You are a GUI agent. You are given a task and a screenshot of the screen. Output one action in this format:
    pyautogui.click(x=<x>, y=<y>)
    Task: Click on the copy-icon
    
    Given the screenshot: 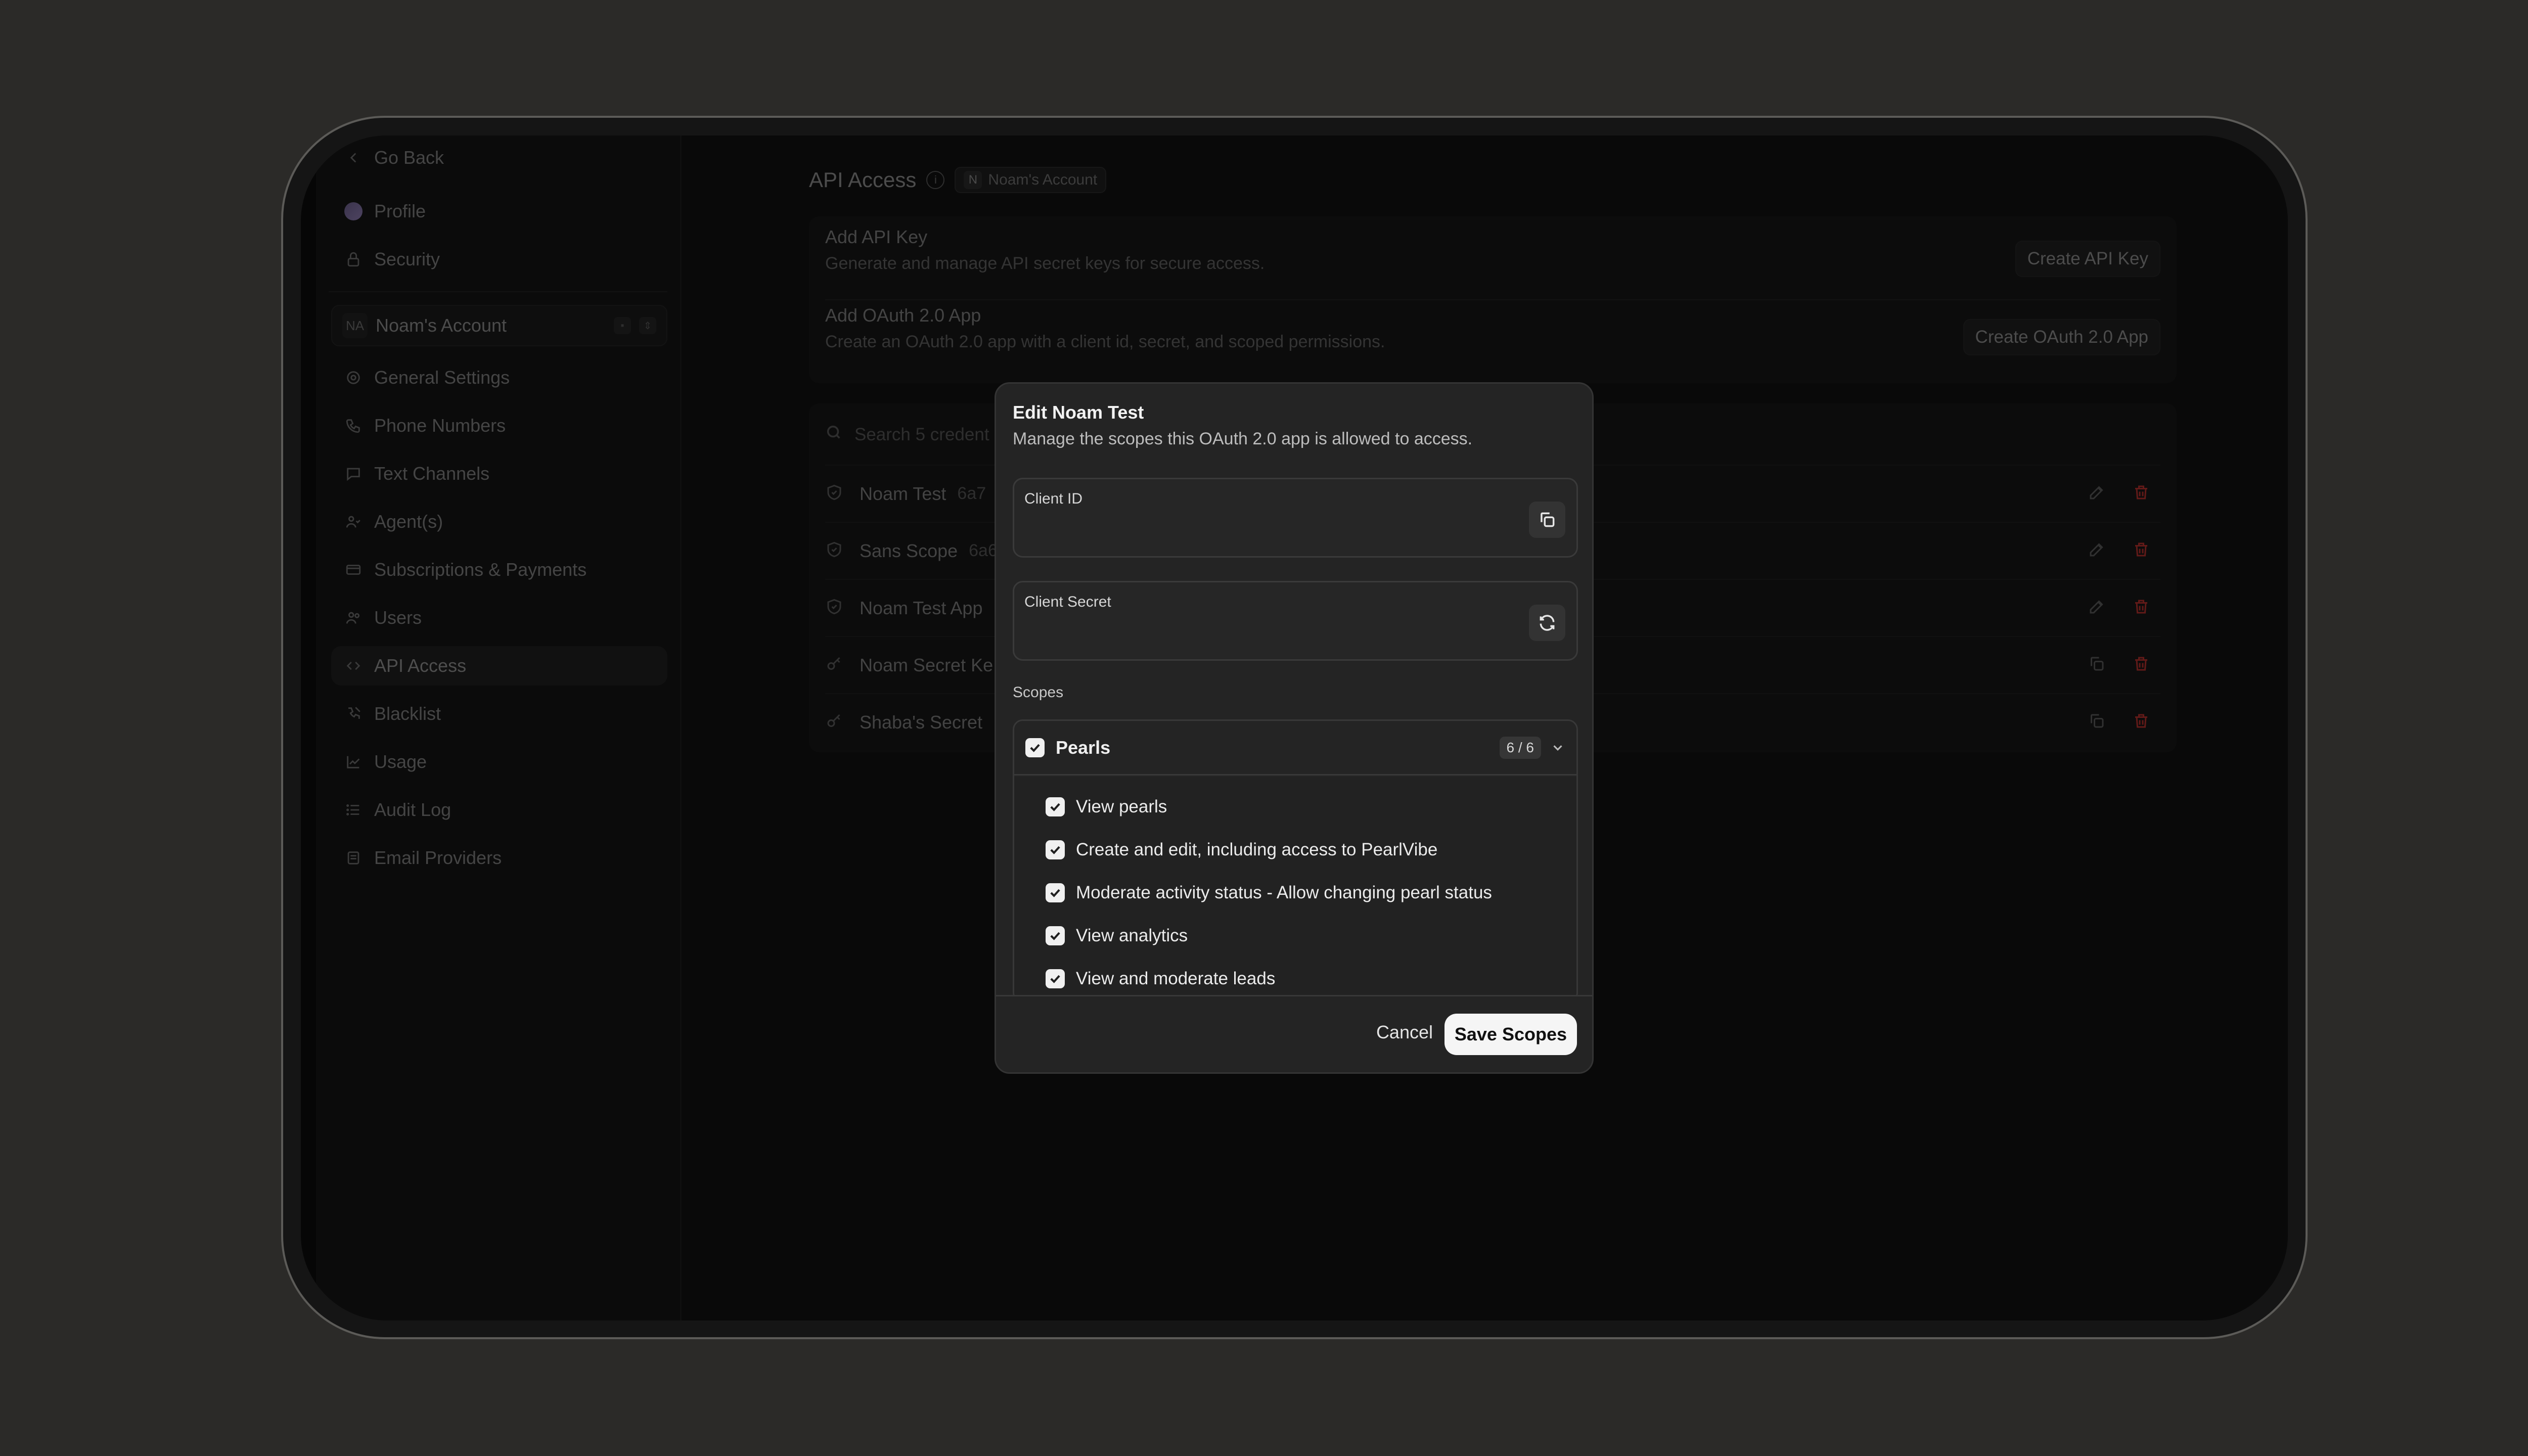 What is the action you would take?
    pyautogui.click(x=1547, y=520)
    